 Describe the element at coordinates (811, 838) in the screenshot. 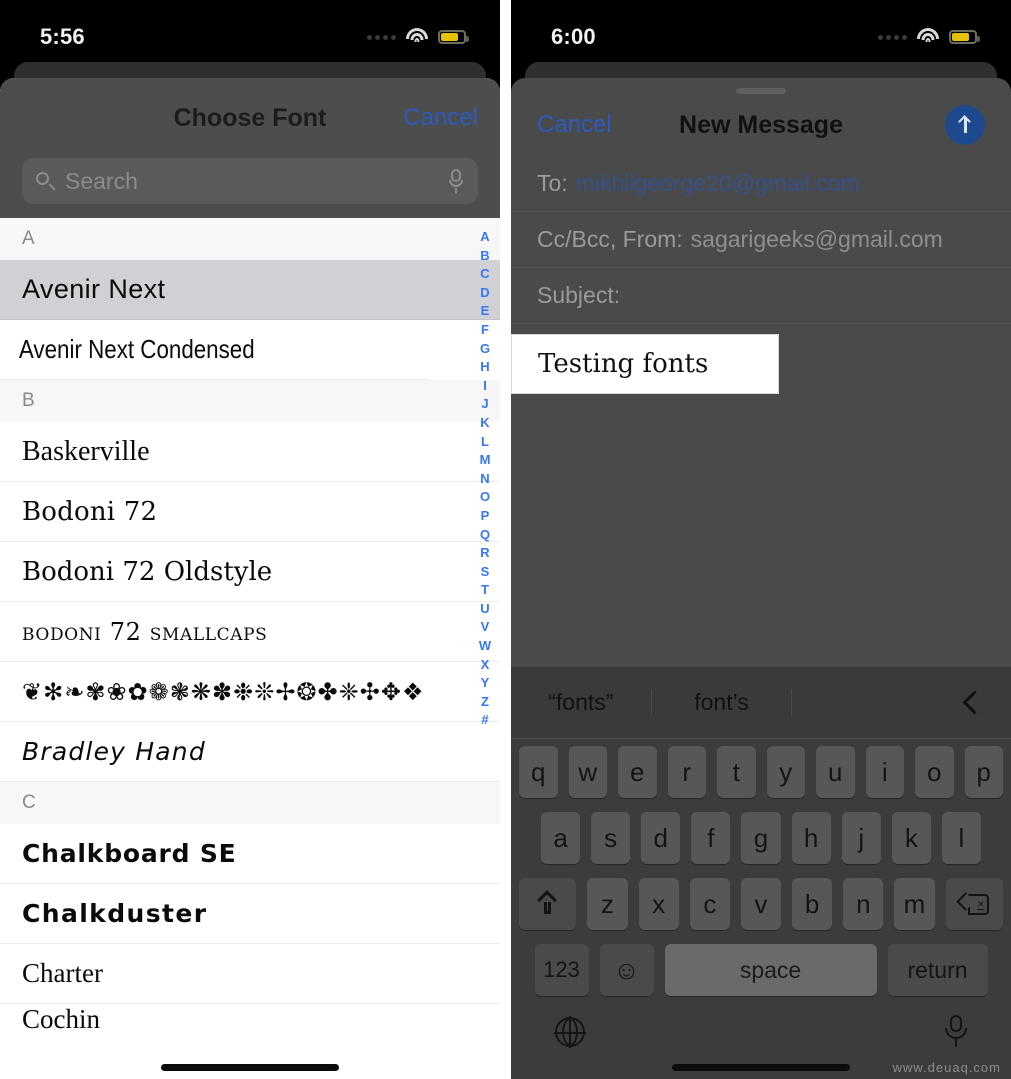

I see `key-h: h` at that location.